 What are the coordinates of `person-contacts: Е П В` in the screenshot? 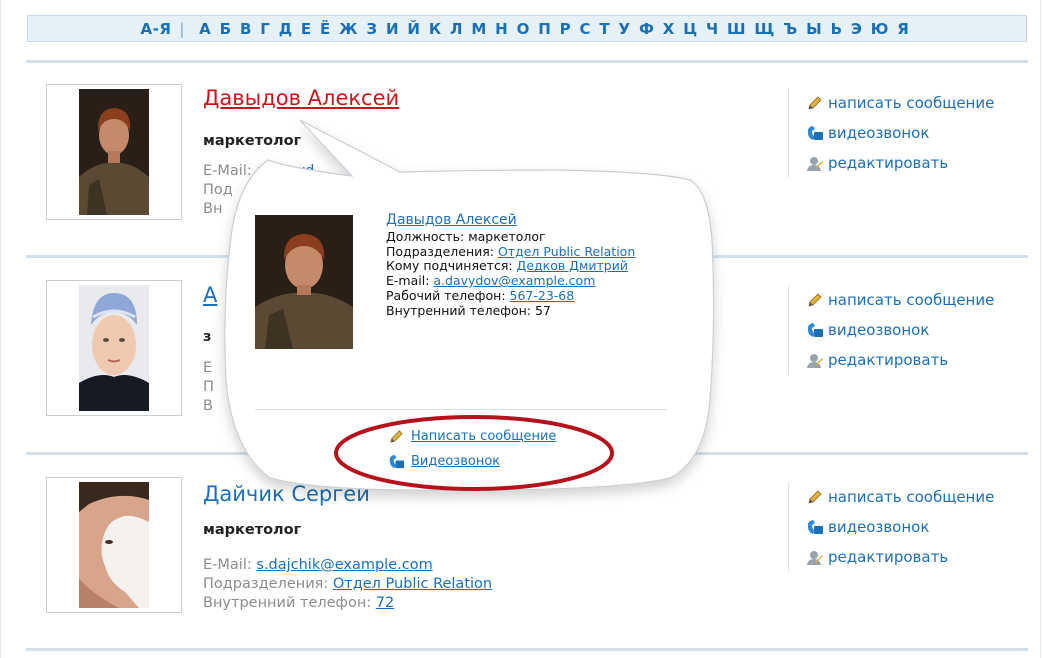 It's located at (208, 387).